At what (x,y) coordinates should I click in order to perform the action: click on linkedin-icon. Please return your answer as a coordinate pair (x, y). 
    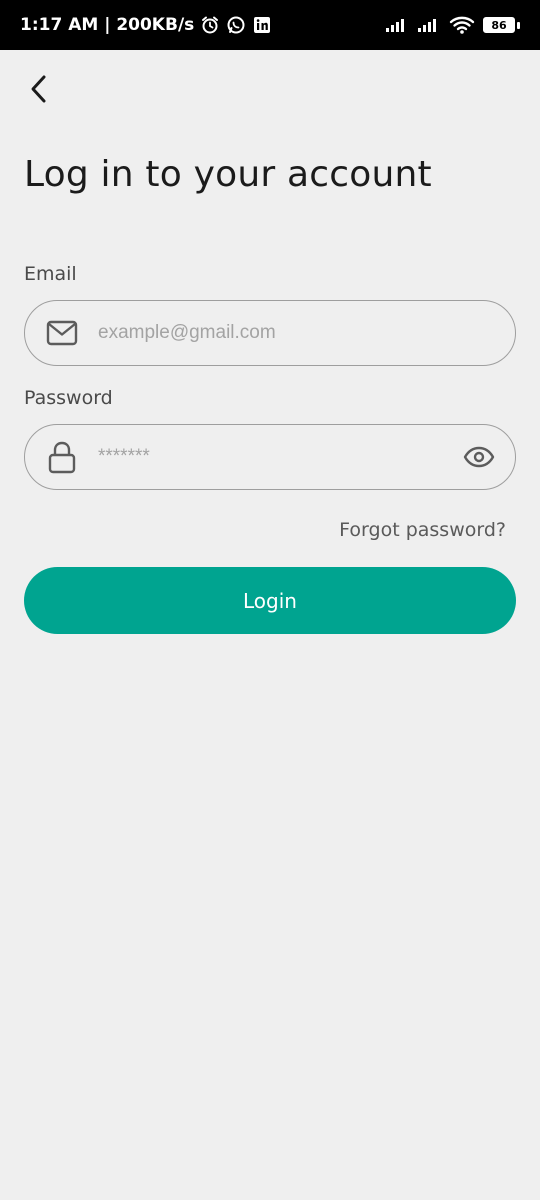
    Looking at the image, I should click on (262, 25).